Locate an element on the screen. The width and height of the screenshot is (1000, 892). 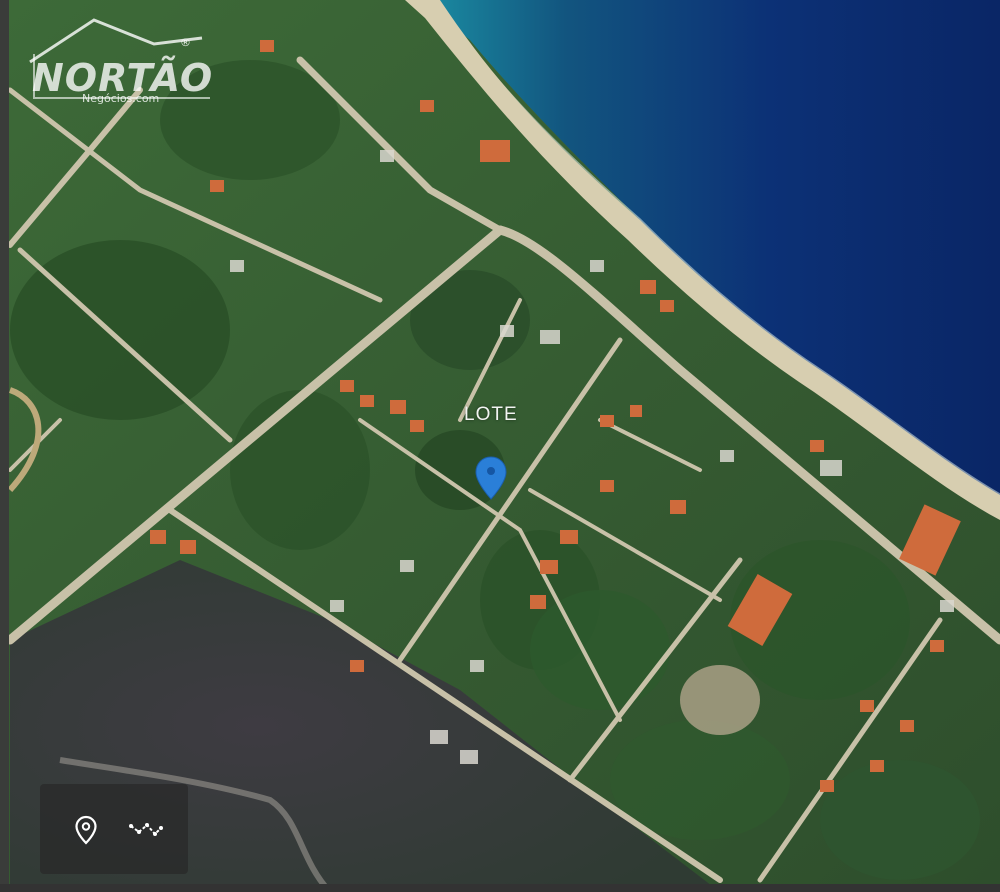
map-pin-outline-icon is located at coordinates (86, 830).